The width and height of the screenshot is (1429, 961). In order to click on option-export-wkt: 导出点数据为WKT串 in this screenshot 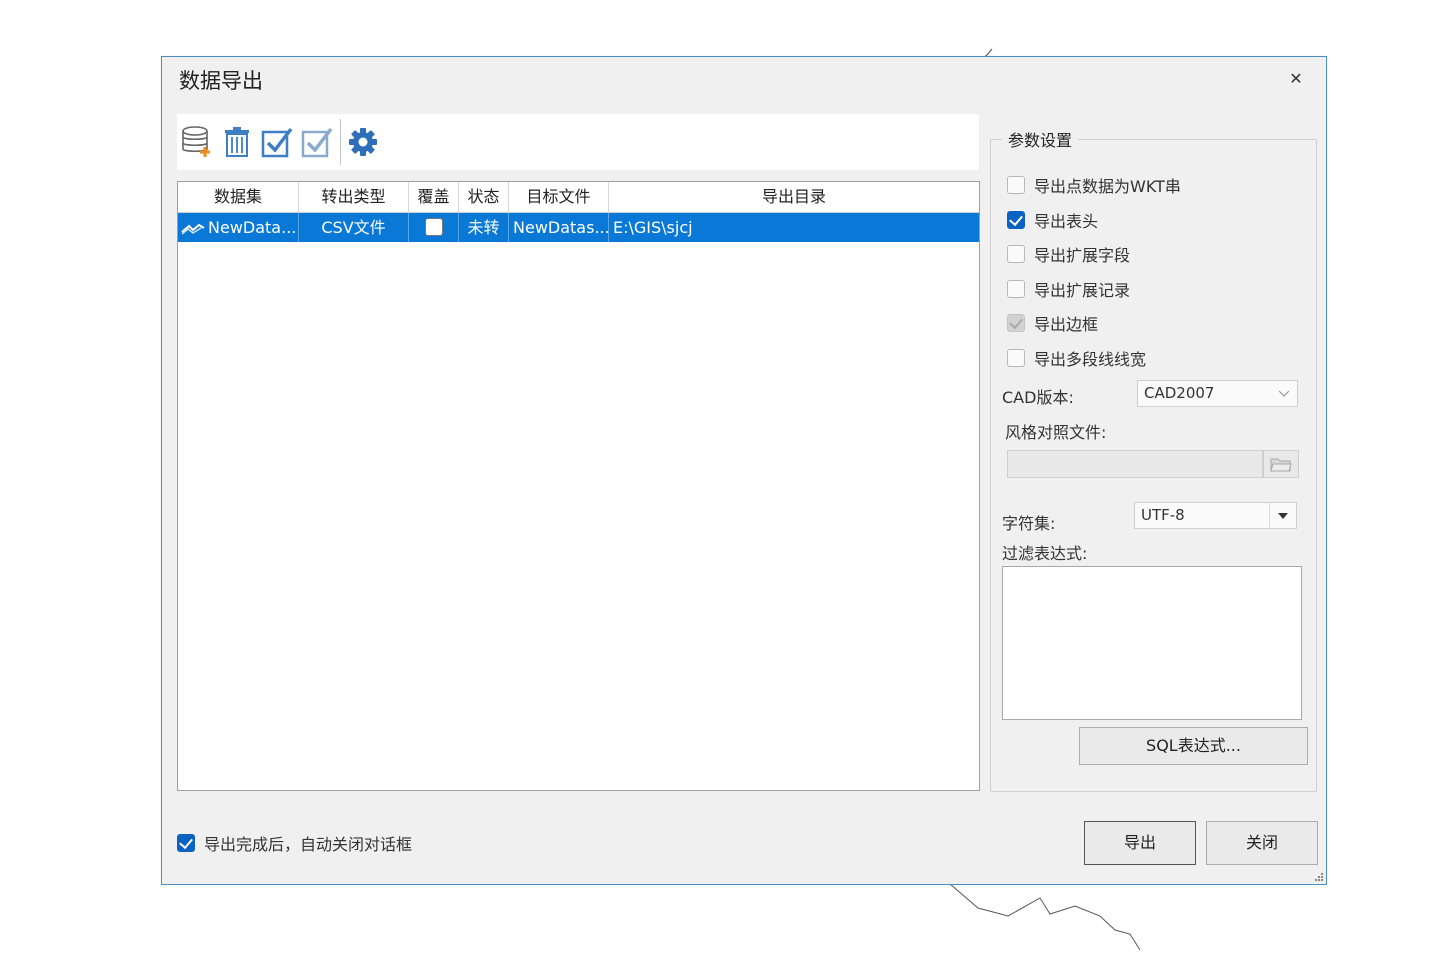, I will do `click(1094, 185)`.